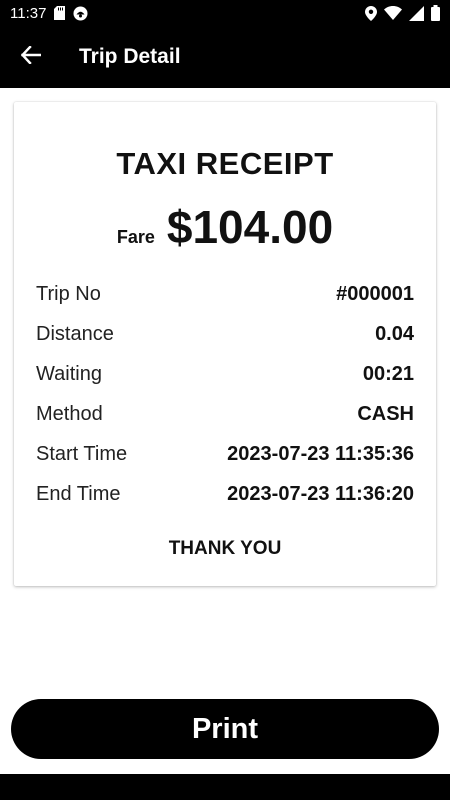 The height and width of the screenshot is (800, 450). I want to click on detail-row-method: Method CASH, so click(225, 414).